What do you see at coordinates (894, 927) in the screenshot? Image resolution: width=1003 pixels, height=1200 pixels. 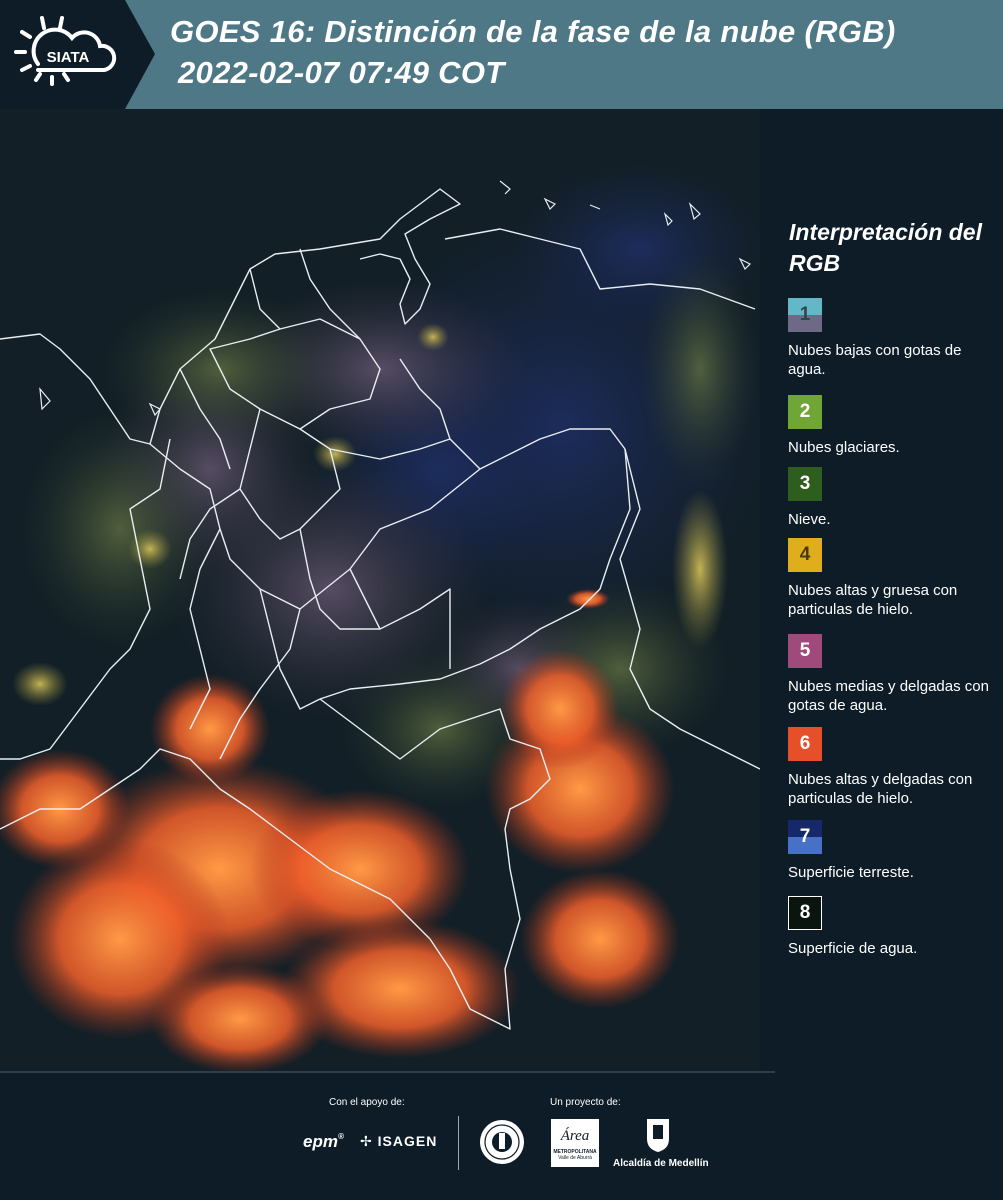 I see `legend-item-8: 8 Superficie de agua.` at bounding box center [894, 927].